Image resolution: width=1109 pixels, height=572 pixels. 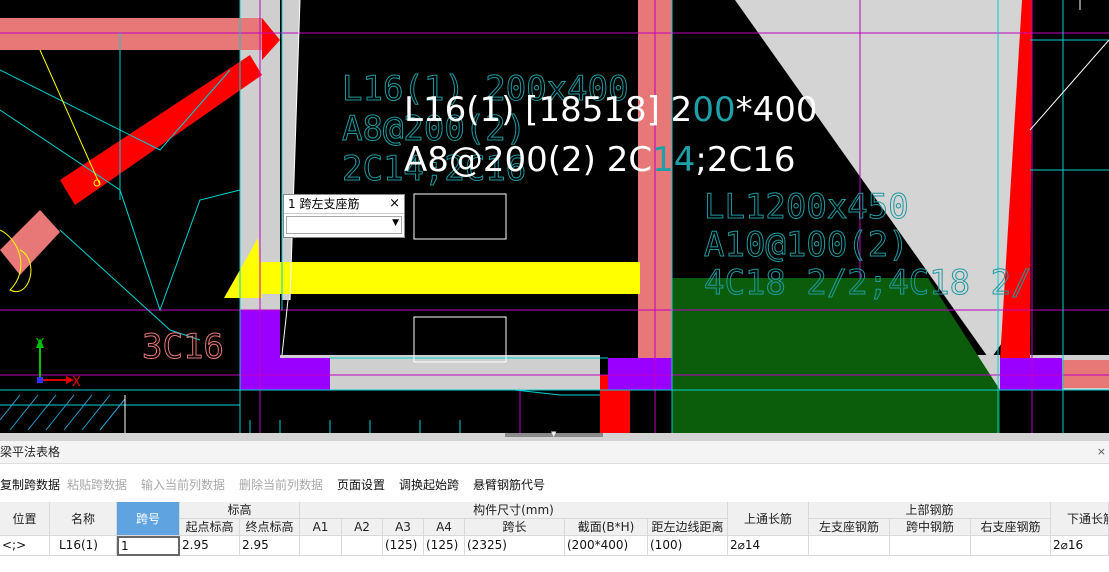 I want to click on beam-name-part: *400, so click(x=776, y=110).